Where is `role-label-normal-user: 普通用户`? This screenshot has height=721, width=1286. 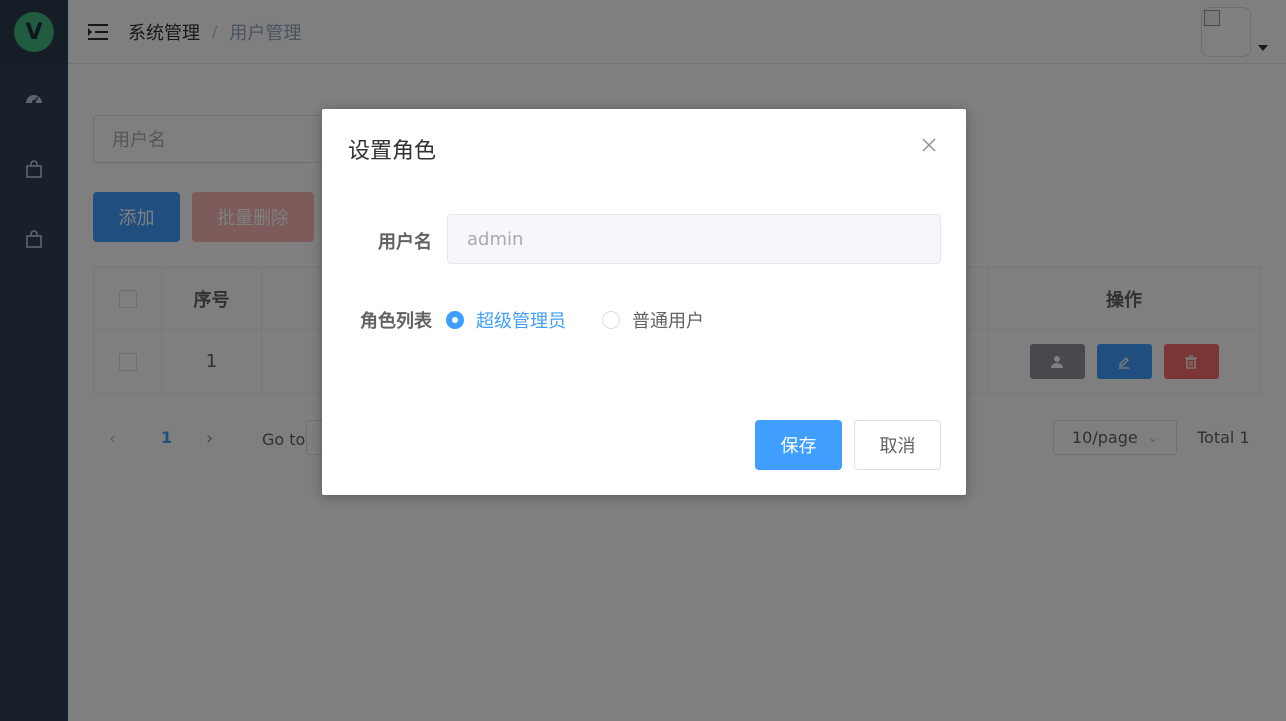 role-label-normal-user: 普通用户 is located at coordinates (668, 321).